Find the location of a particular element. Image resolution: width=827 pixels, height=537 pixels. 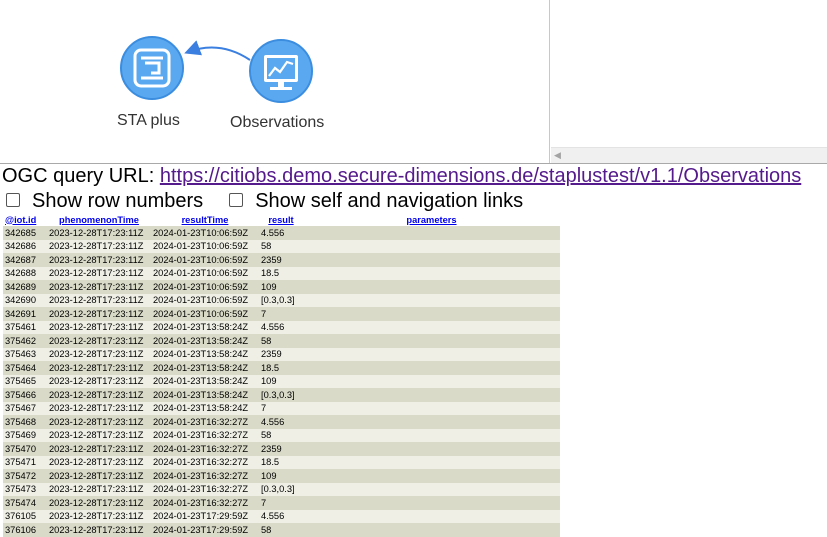

cell-iot-id: 342690 is located at coordinates (25, 300).